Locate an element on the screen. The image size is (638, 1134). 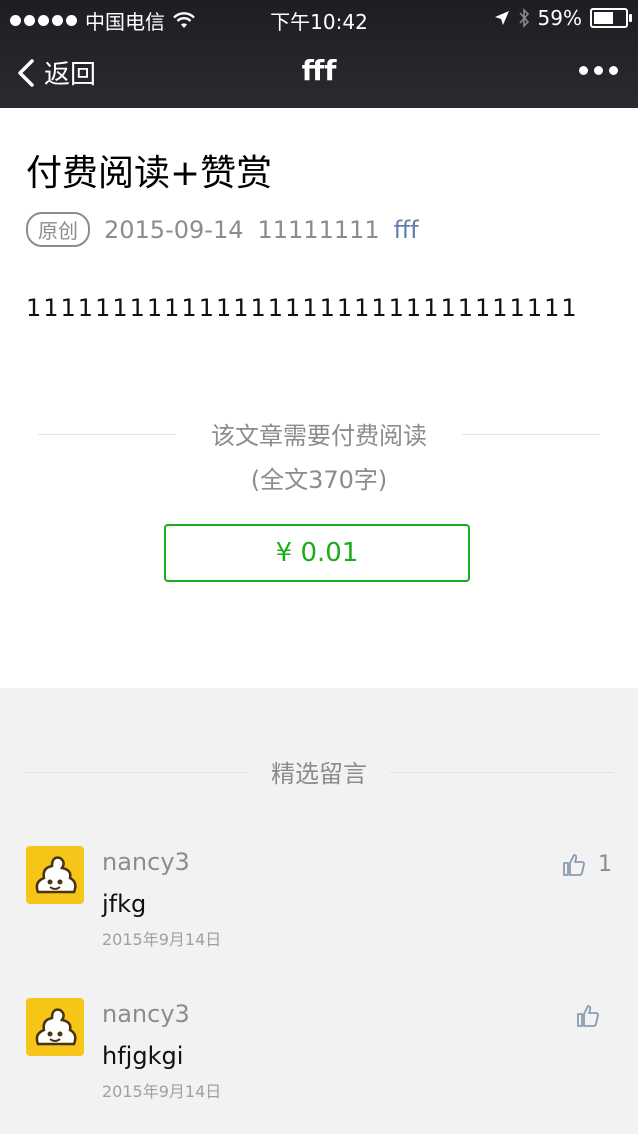
account-name: 11111111 is located at coordinates (318, 229).